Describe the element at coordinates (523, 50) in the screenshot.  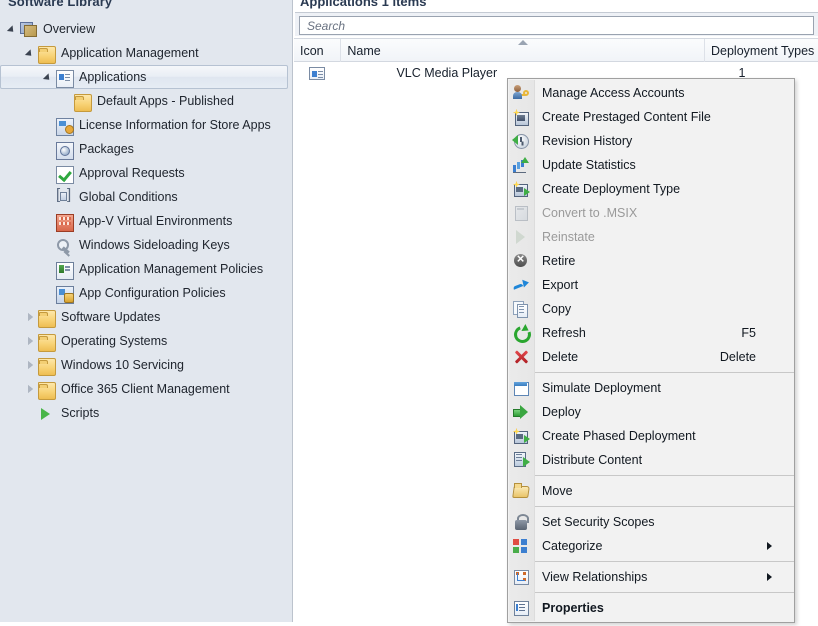
I see `column-header-name: Name` at that location.